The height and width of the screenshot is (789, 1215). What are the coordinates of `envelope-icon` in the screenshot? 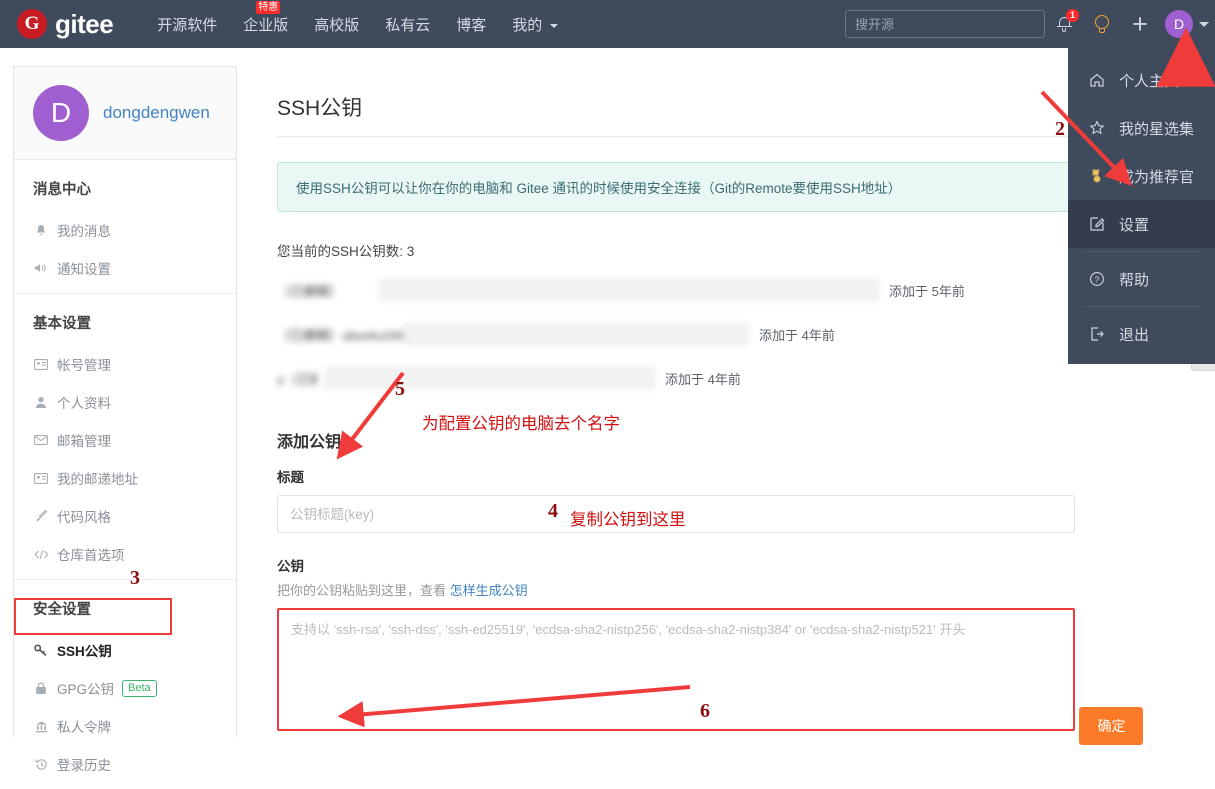 It's located at (41, 440).